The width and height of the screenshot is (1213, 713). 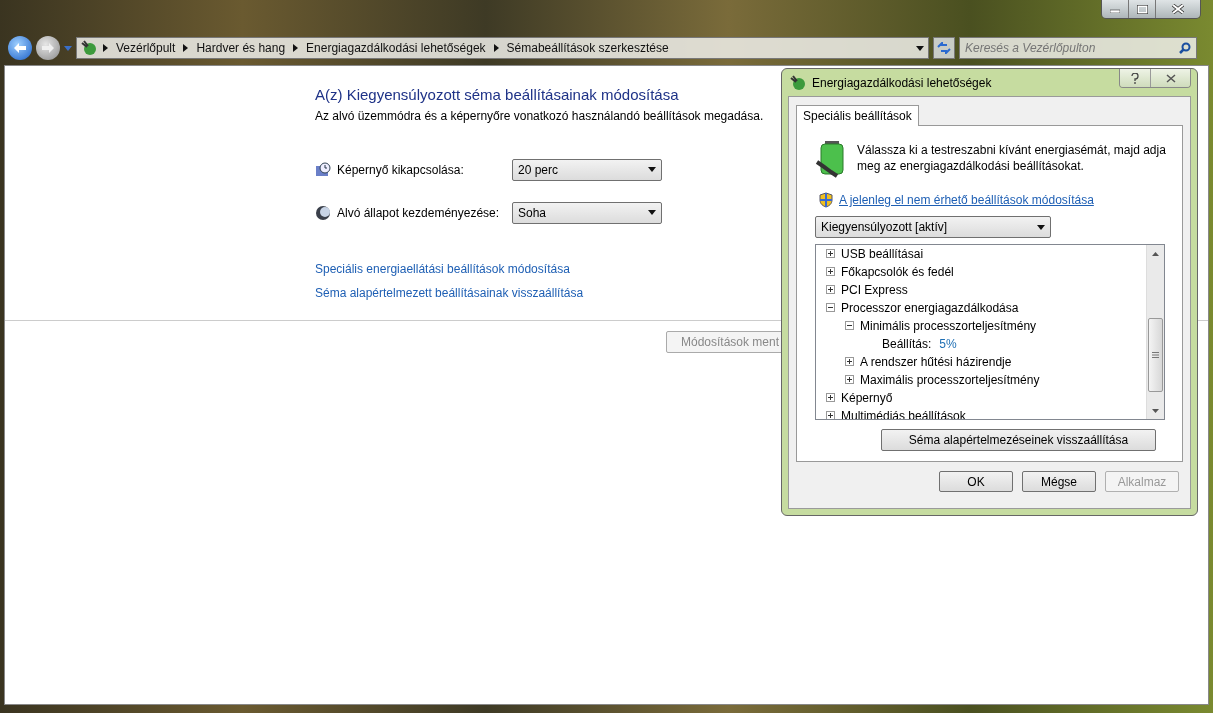 I want to click on address-bar: Vezérlőpult Hardver és hang Energiagazdálkodási lehetőségek Sémabeállítások szerkesztése, so click(x=502, y=48).